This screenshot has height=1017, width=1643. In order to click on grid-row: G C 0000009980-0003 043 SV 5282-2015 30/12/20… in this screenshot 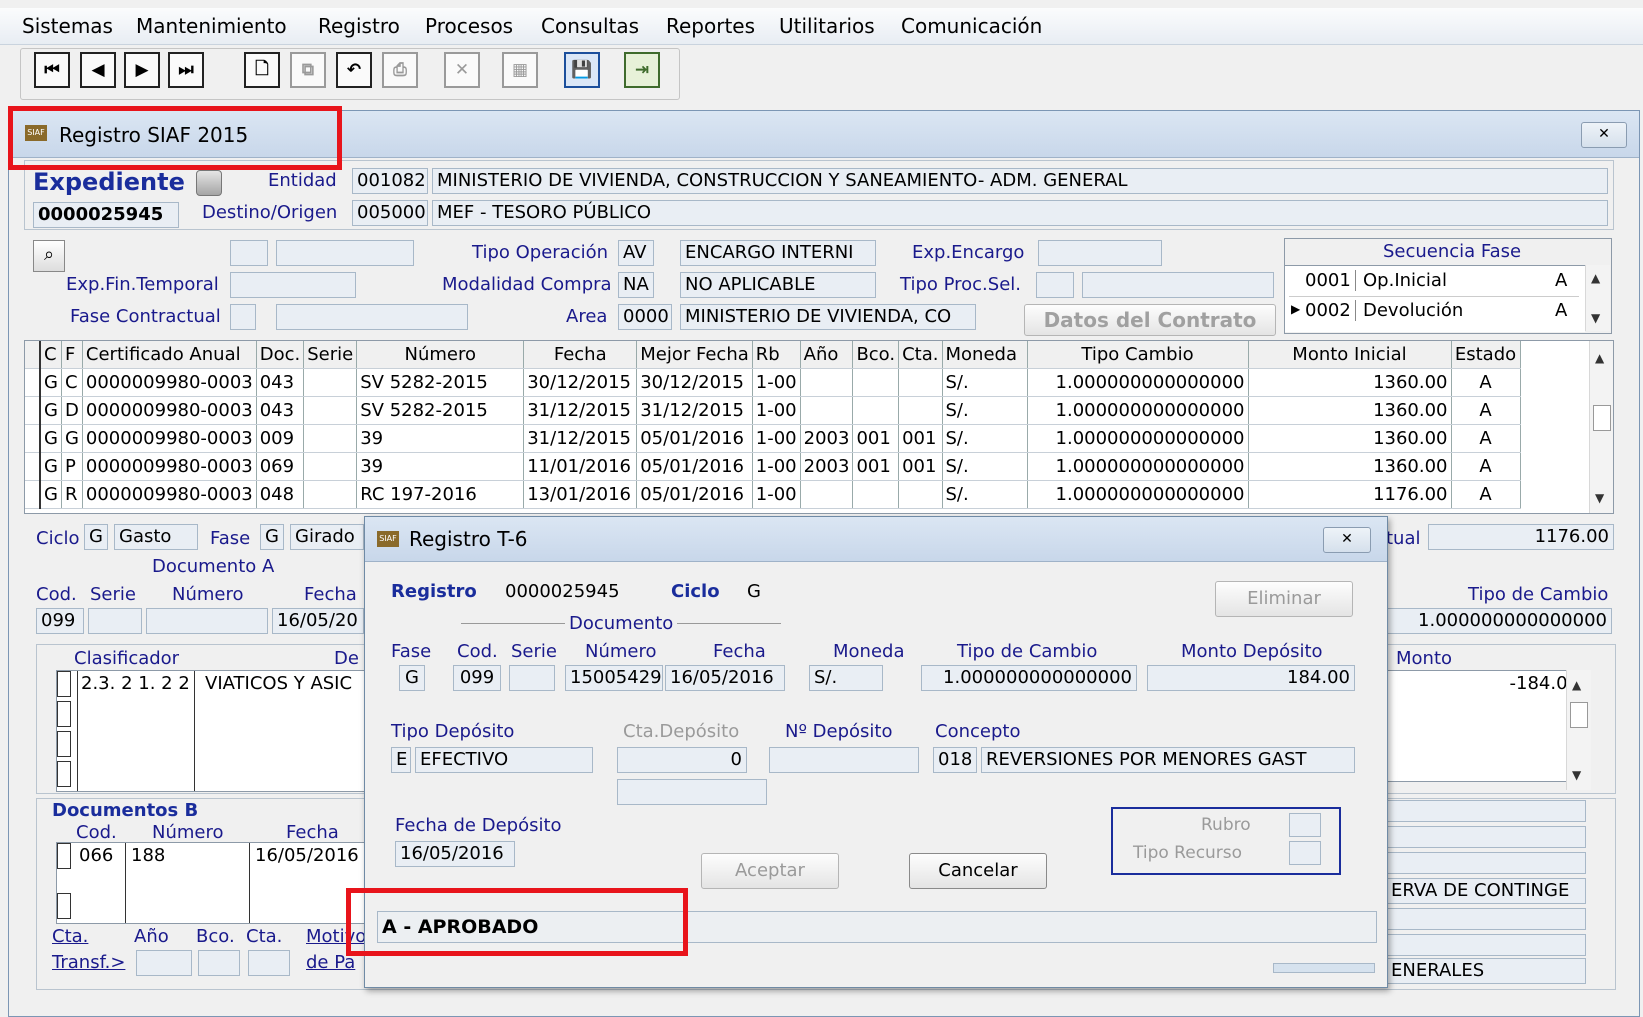, I will do `click(773, 382)`.